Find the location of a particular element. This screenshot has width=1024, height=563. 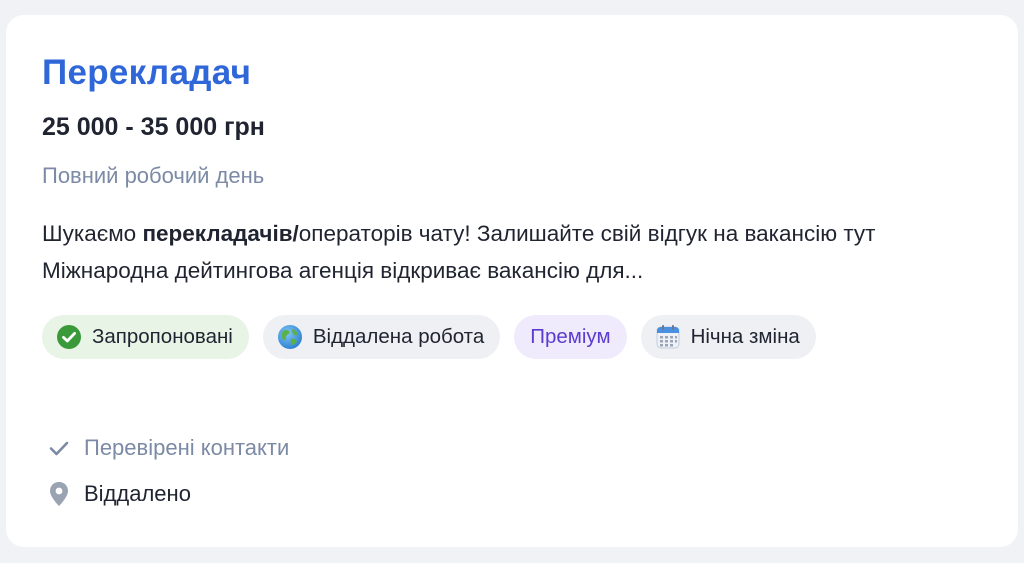

location: Віддалено is located at coordinates (118, 494).